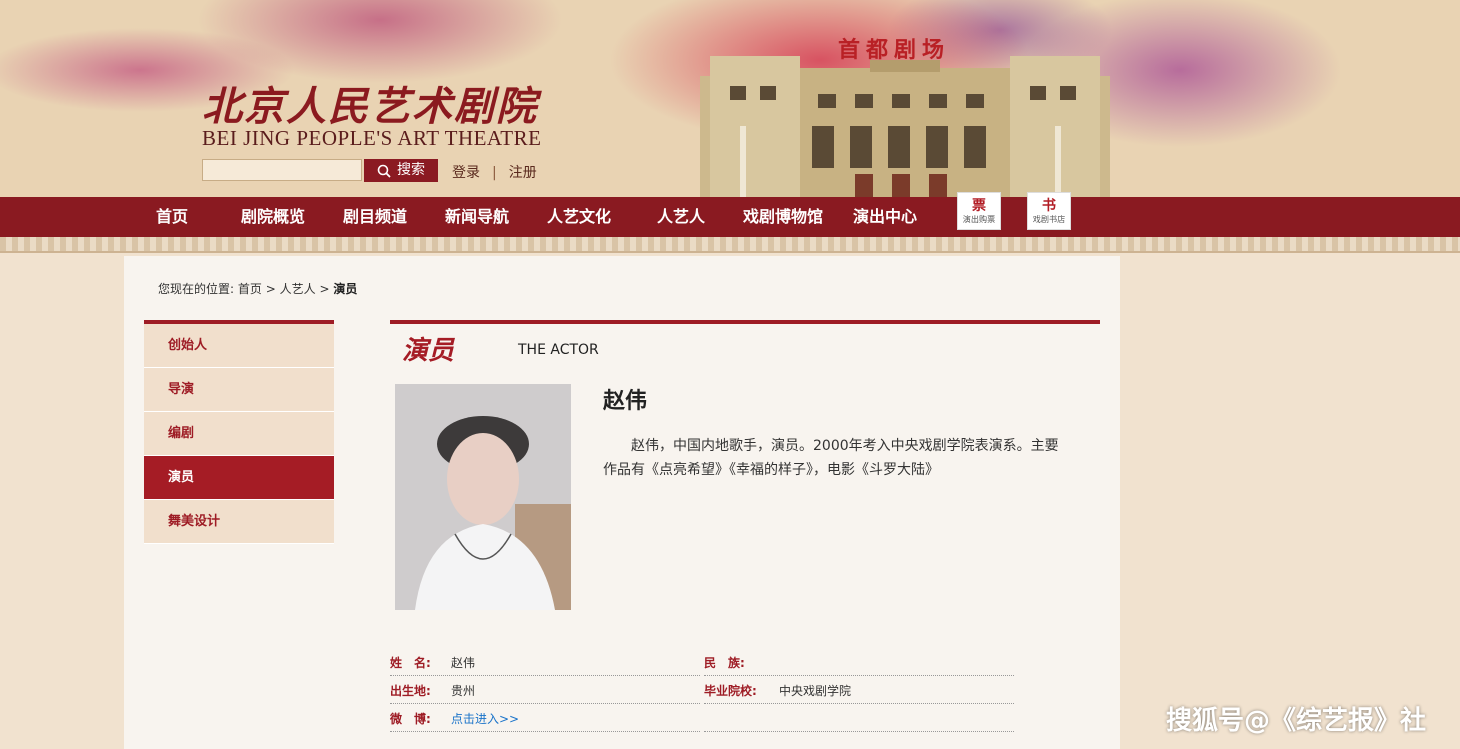 This screenshot has width=1460, height=749. I want to click on info-row-weibo: 微 博: 点击进入>>, so click(545, 718).